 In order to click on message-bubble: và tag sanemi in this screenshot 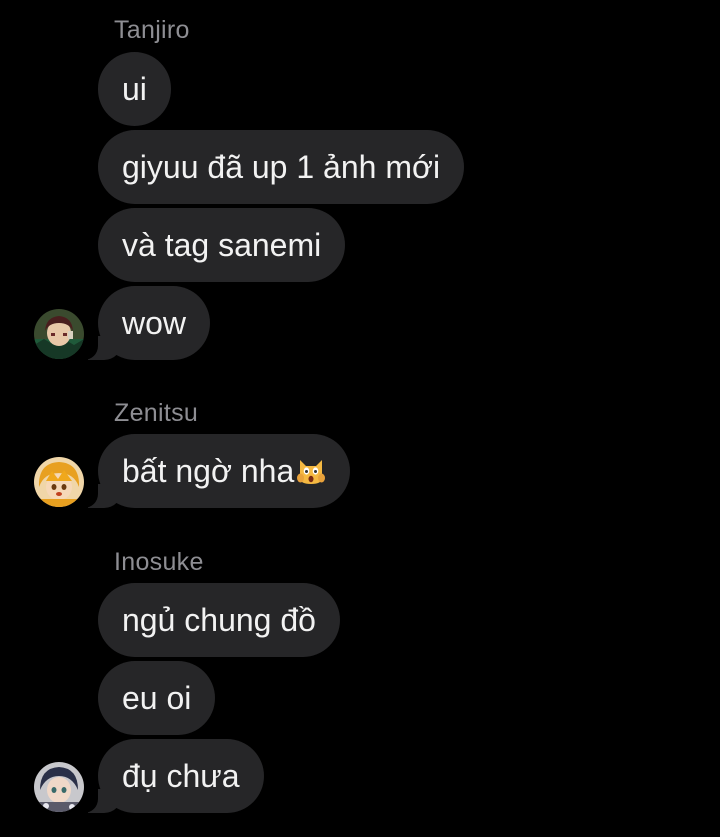, I will do `click(222, 245)`.